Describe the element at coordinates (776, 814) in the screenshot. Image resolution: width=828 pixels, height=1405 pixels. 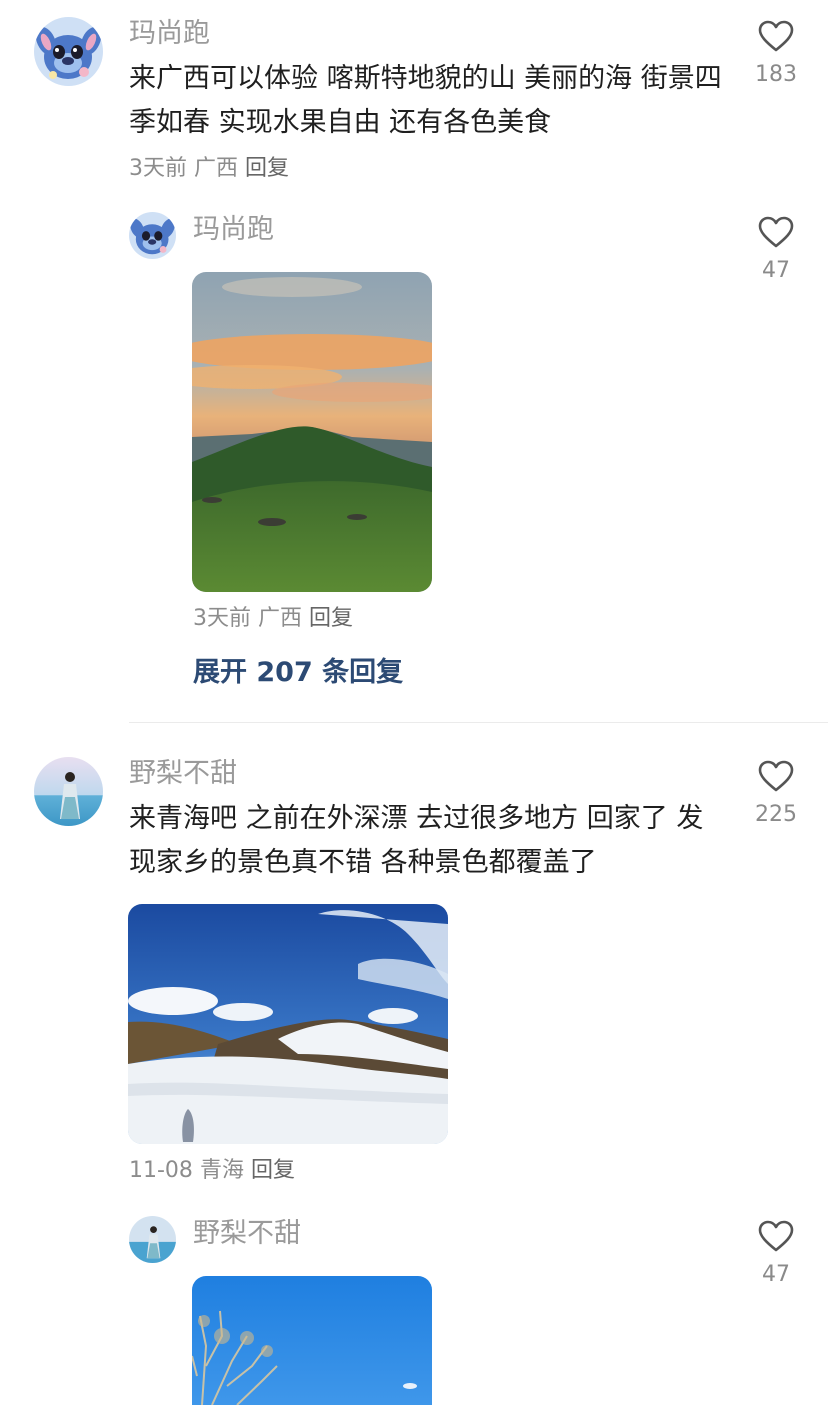
I see `like-count: 225` at that location.